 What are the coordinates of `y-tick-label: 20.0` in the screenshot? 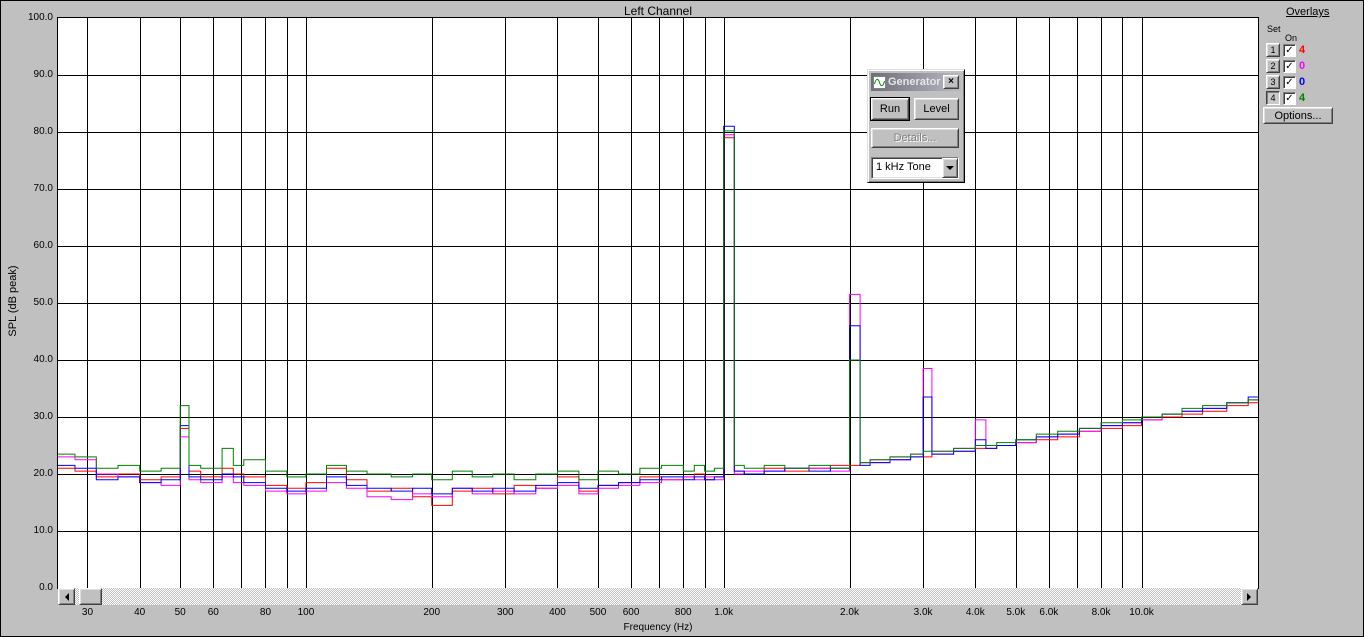 It's located at (43, 473).